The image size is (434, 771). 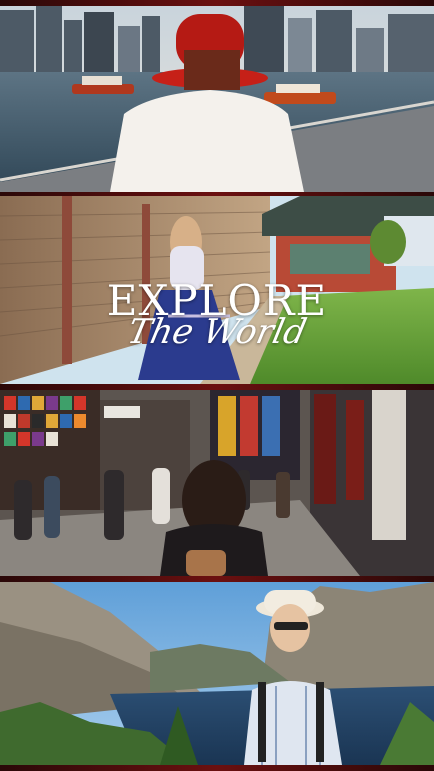 I want to click on bottom-border, so click(x=217, y=768).